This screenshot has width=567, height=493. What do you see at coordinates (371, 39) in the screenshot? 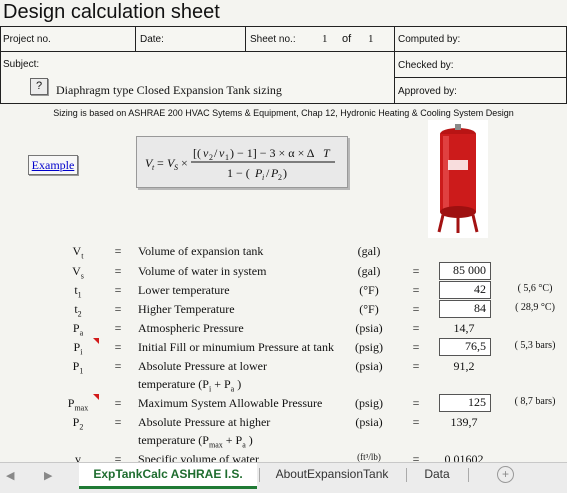
I see `sheet-total: 1` at bounding box center [371, 39].